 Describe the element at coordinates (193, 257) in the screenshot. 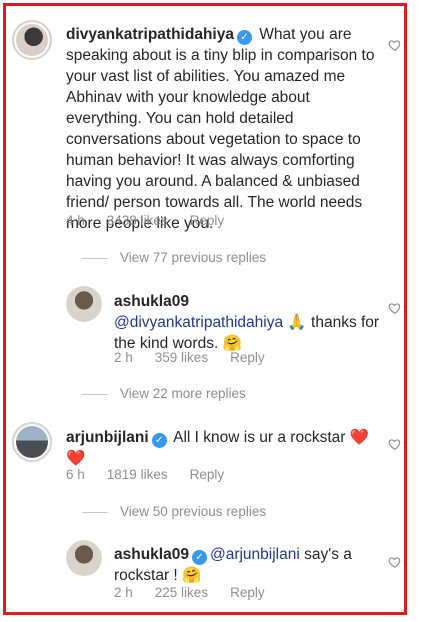

I see `view-replies-label: View 77 previous replies` at that location.